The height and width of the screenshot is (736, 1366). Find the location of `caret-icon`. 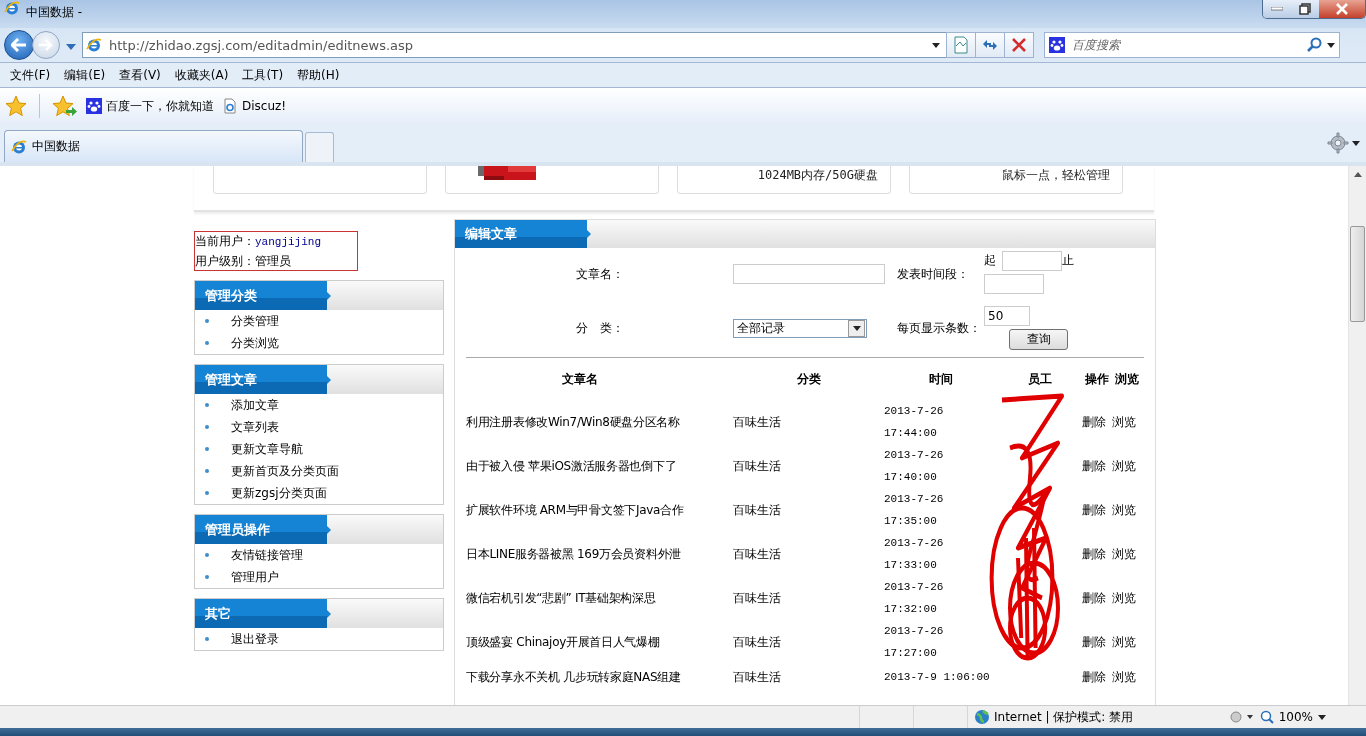

caret-icon is located at coordinates (1356, 143).